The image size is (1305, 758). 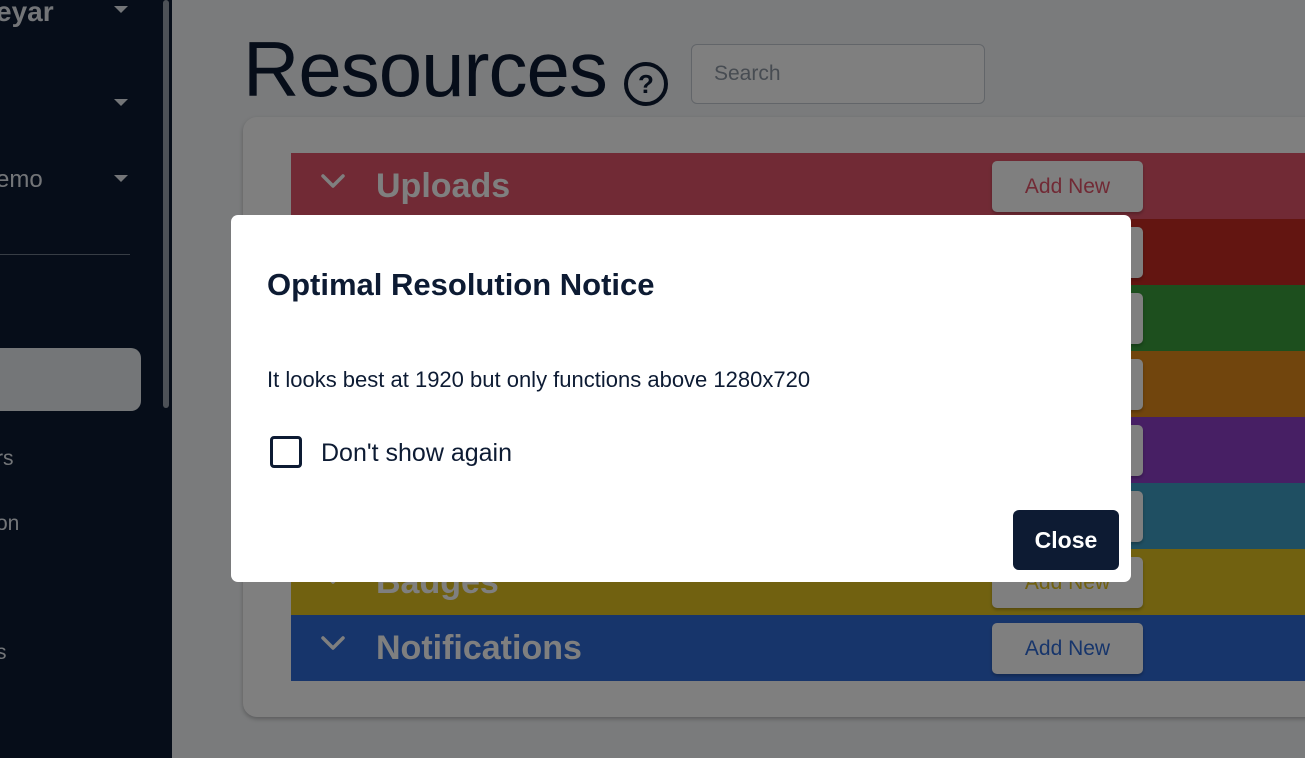 I want to click on modal-title: Optimal Resolution Notice, so click(x=461, y=284).